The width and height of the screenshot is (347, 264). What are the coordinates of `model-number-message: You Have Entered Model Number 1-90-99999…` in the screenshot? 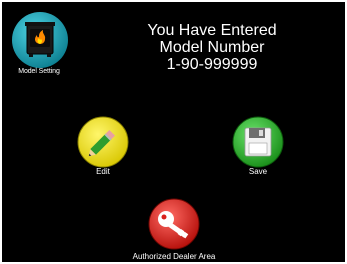 It's located at (212, 47).